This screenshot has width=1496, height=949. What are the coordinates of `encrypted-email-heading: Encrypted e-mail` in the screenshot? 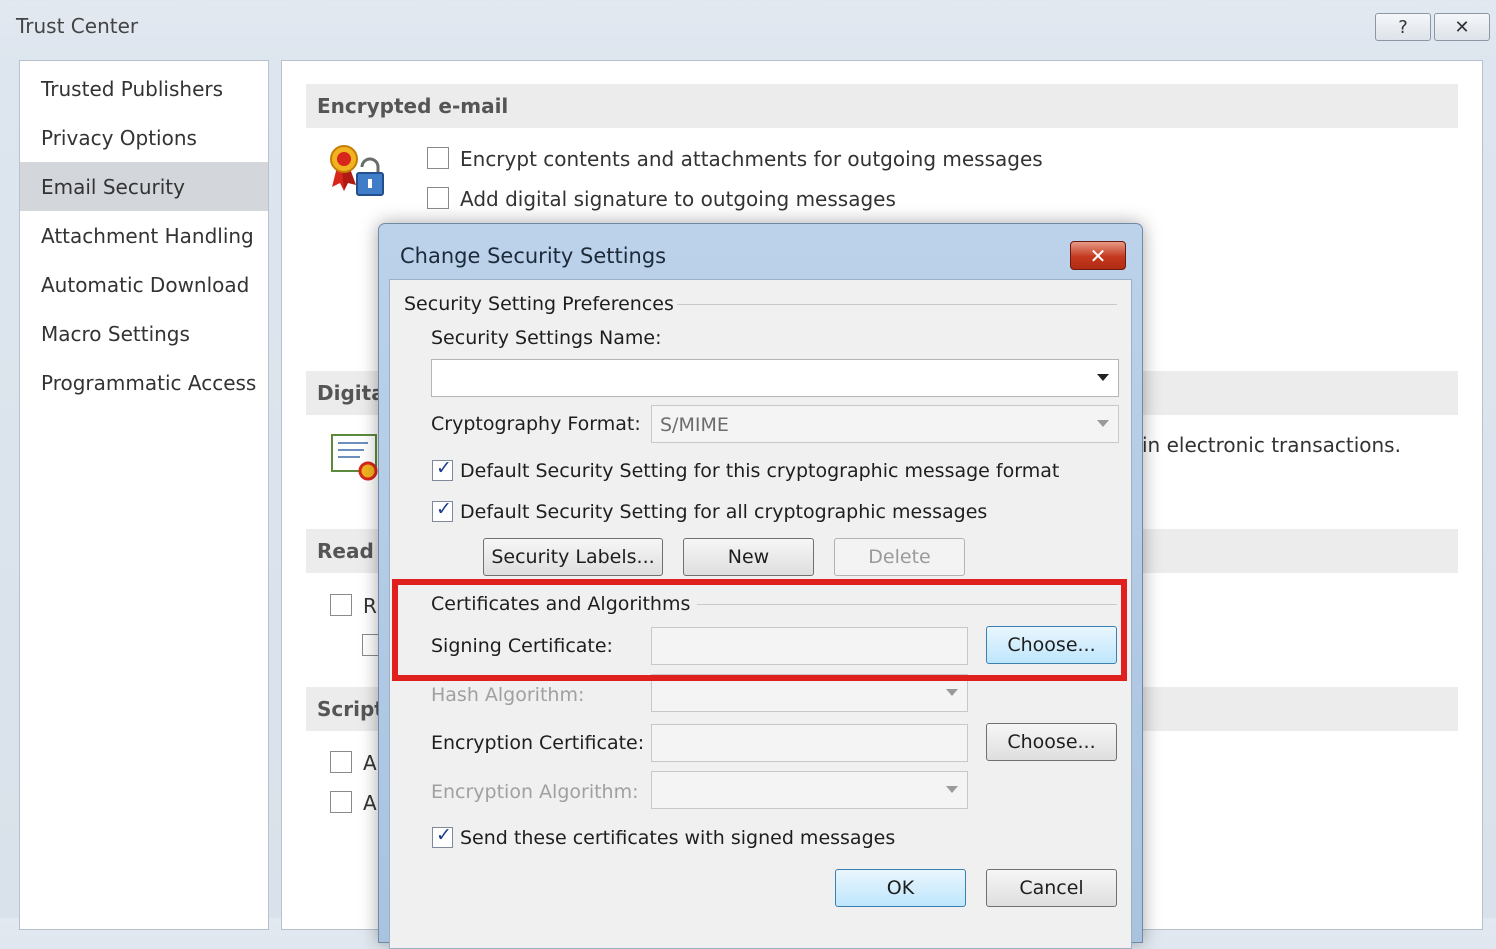 It's located at (882, 106).